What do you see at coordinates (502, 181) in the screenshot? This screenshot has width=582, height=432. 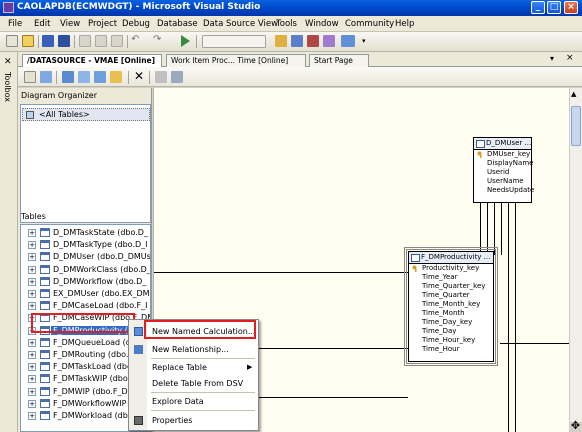 I see `entity-field: UserName` at bounding box center [502, 181].